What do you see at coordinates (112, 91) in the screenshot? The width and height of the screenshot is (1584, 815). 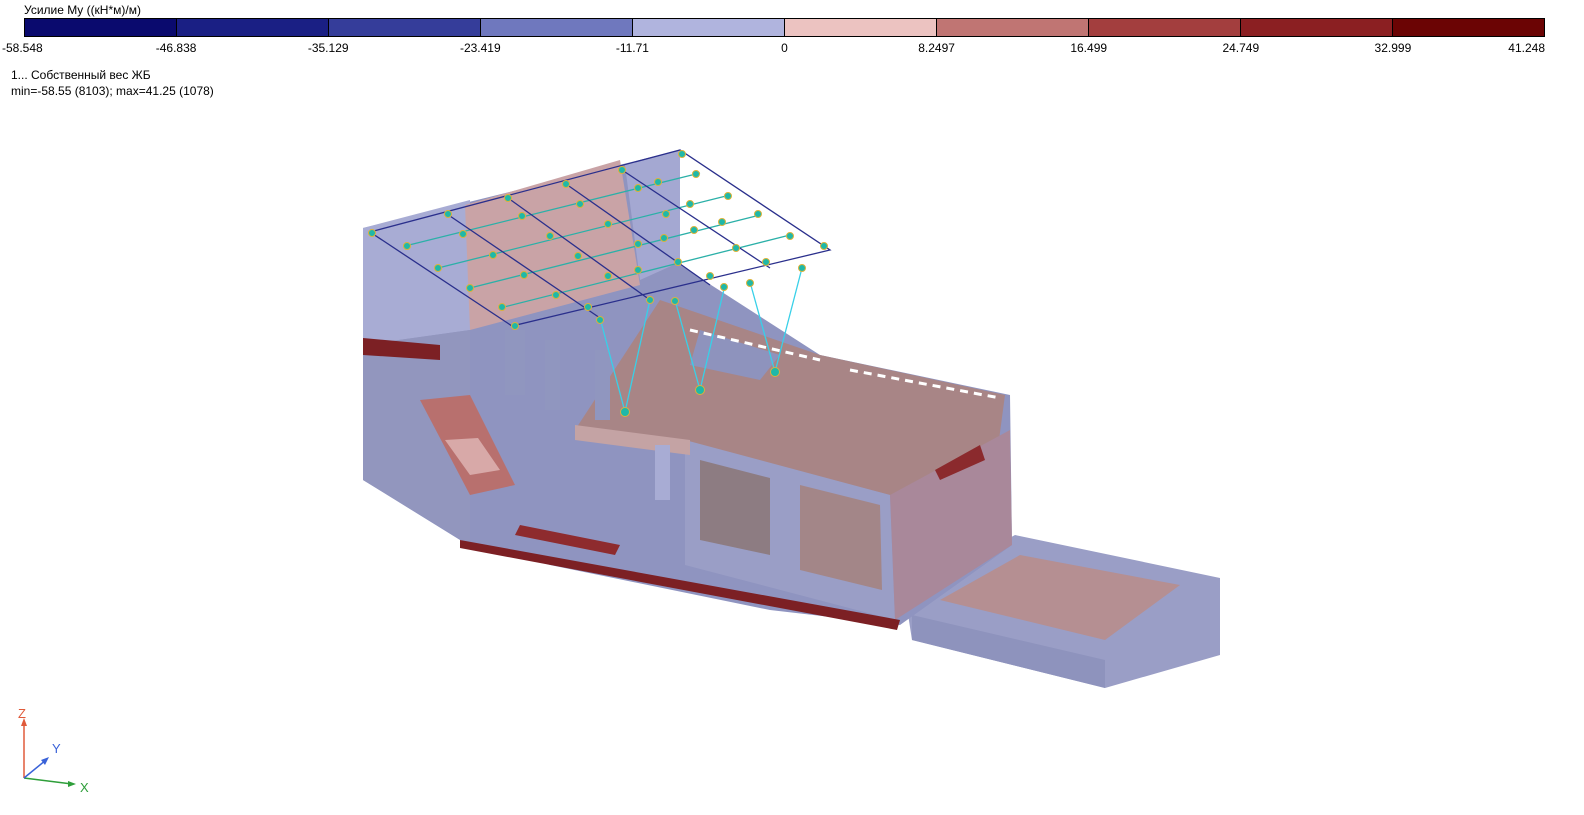 I see `min-max-label: min=-58.55 (8103); max=41.25 (1078)` at bounding box center [112, 91].